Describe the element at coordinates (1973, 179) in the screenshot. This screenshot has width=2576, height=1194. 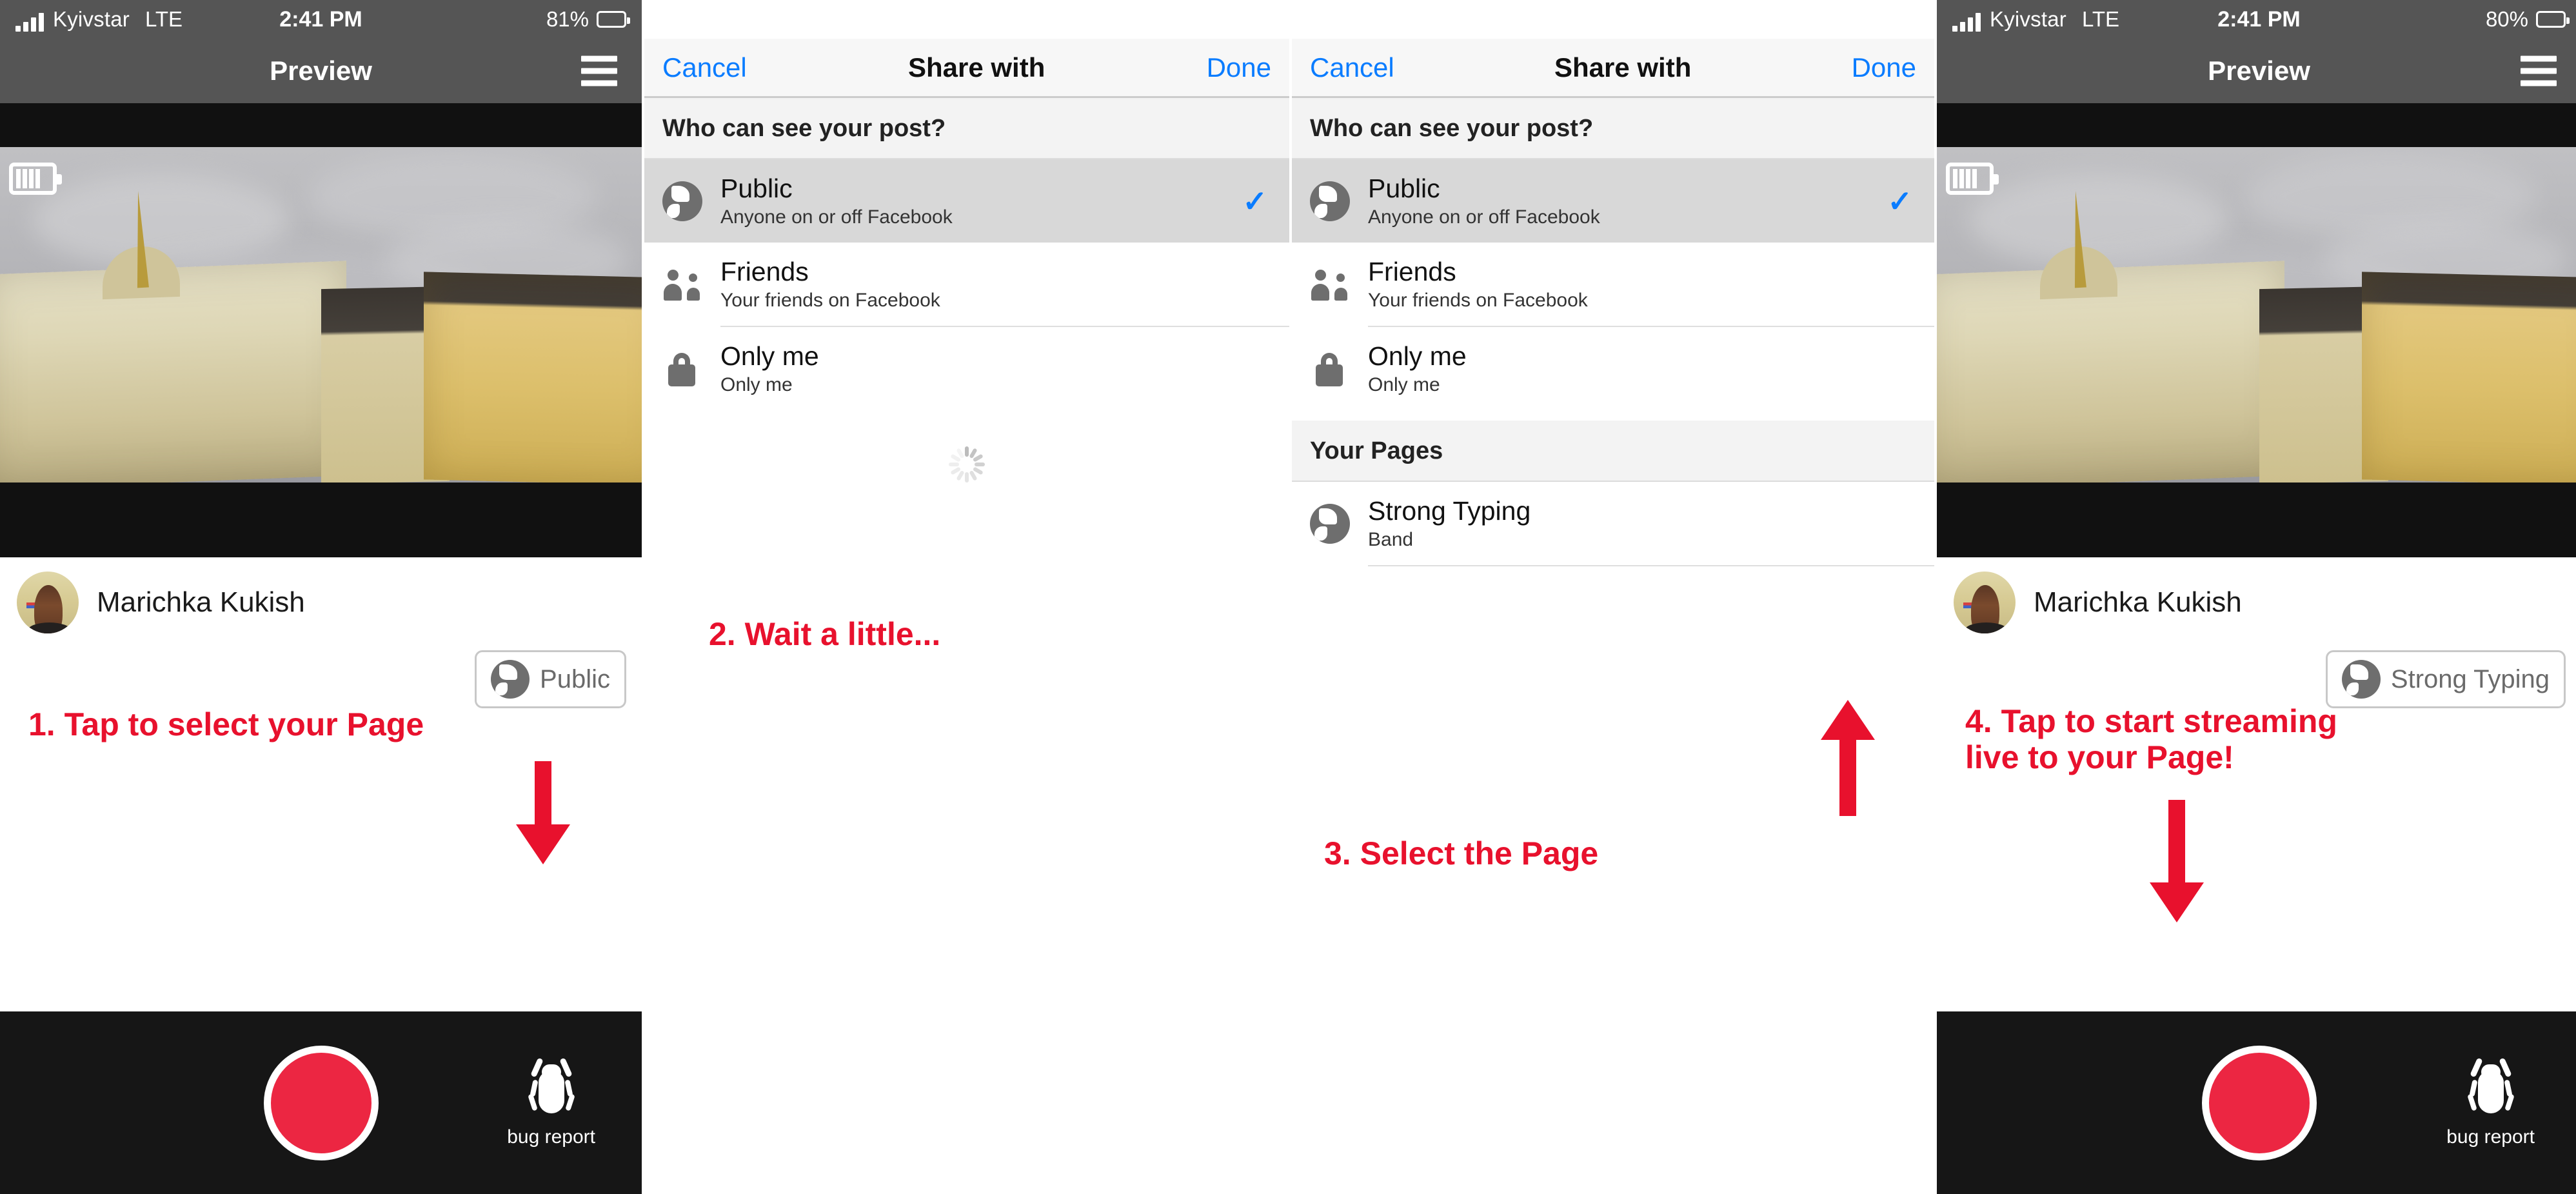
I see `battery-overlay-icon` at that location.